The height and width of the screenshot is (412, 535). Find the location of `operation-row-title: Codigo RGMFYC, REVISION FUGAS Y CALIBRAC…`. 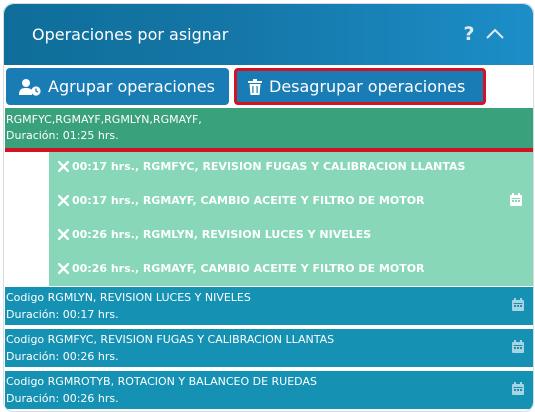

operation-row-title: Codigo RGMFYC, REVISION FUGAS Y CALIBRAC… is located at coordinates (170, 339).